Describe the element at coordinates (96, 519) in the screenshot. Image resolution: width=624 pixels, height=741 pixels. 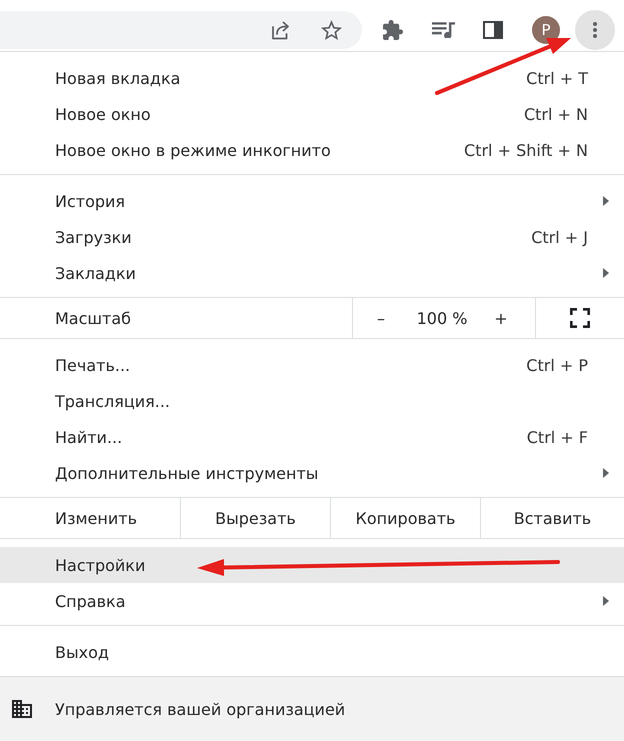
I see `edit-label: Изменить` at that location.